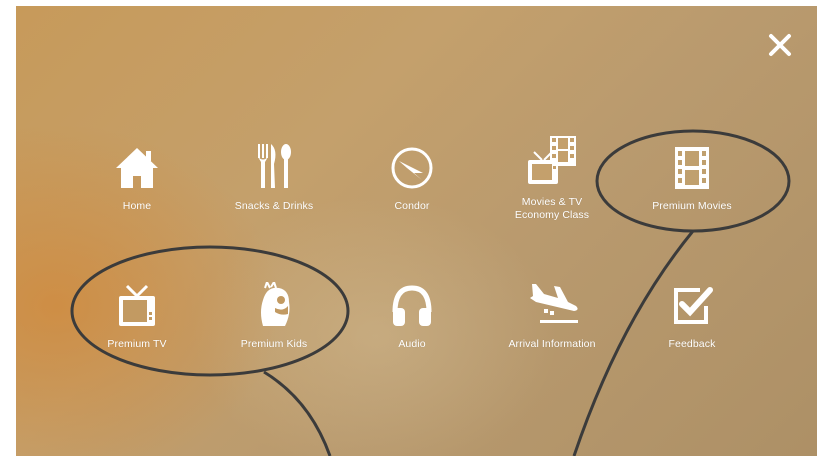 The width and height of the screenshot is (817, 456). I want to click on menu-item-label: Condor, so click(412, 206).